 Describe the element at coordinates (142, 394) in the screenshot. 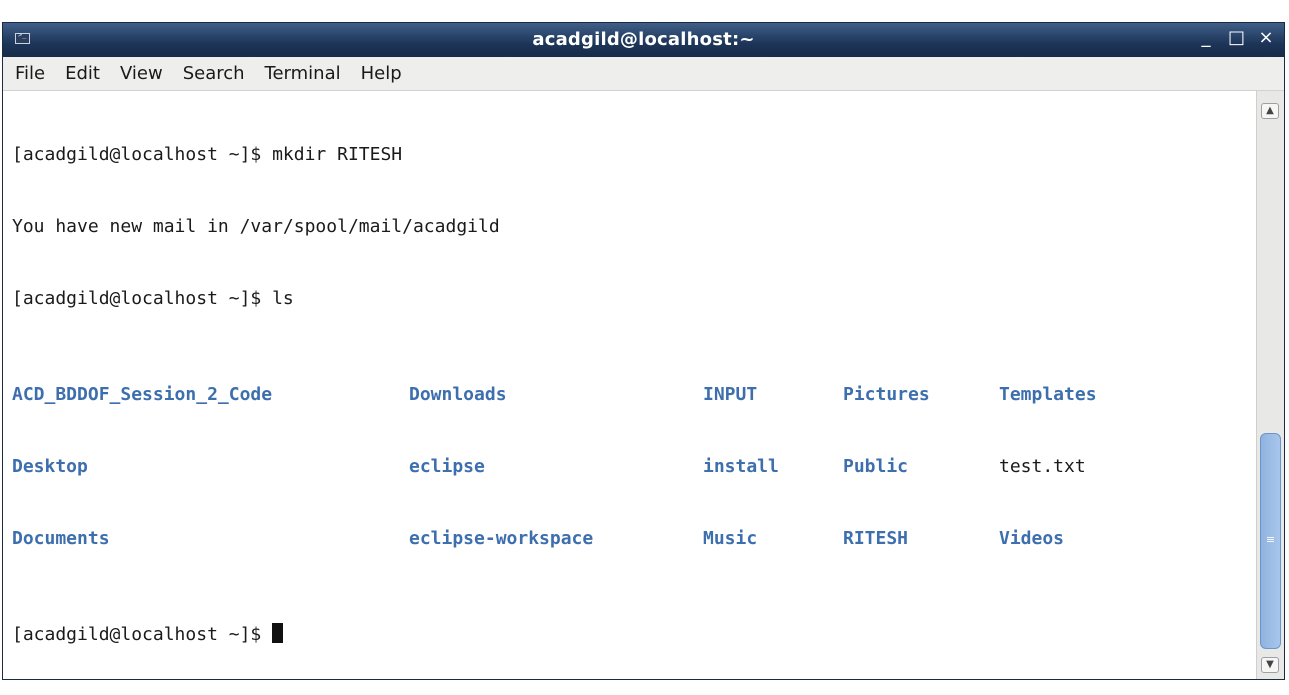

I see `ls-entry: ACD_BDDOF_Session_2_Code` at that location.